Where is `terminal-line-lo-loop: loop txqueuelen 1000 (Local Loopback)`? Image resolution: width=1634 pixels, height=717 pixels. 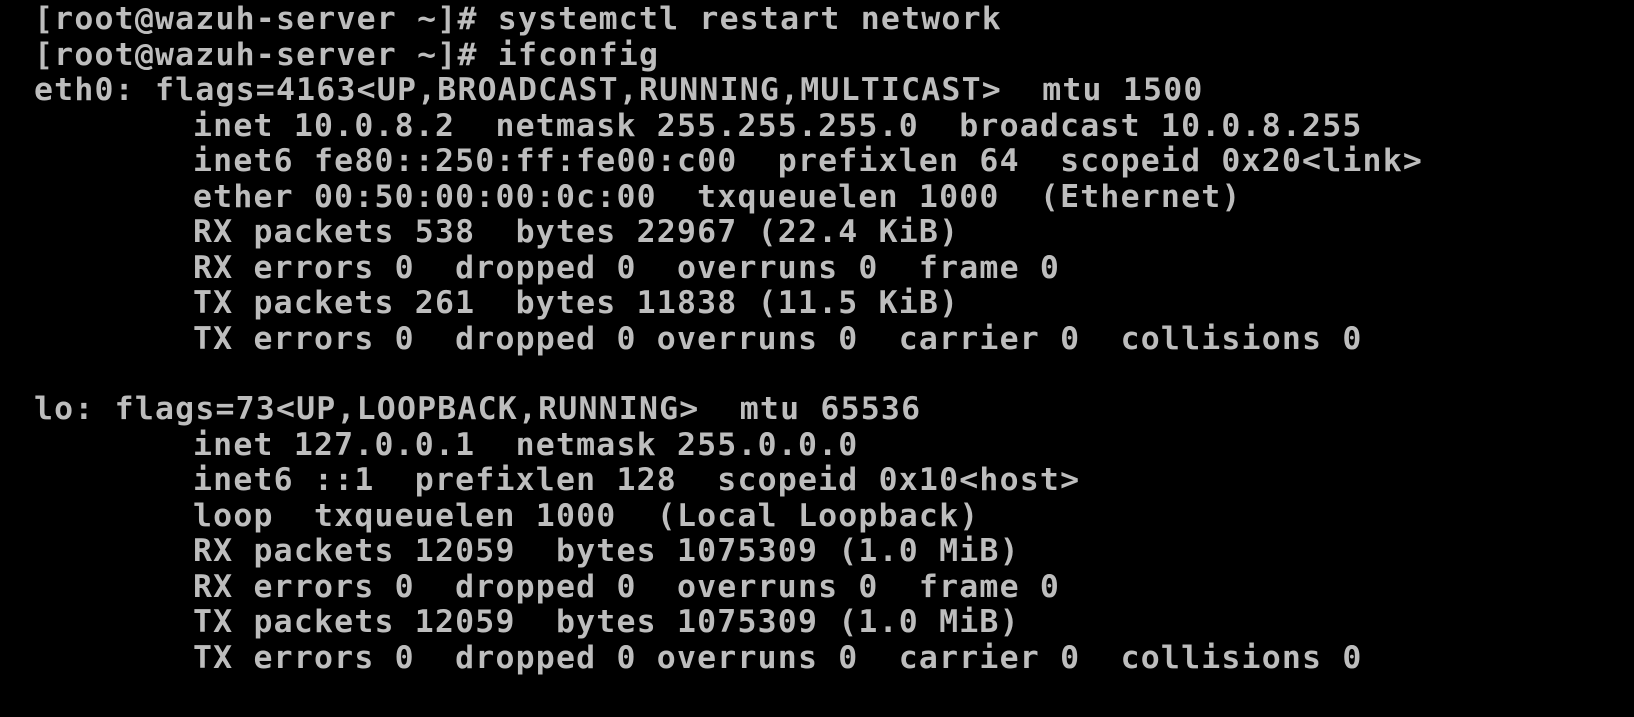 terminal-line-lo-loop: loop txqueuelen 1000 (Local Loopback) is located at coordinates (586, 516).